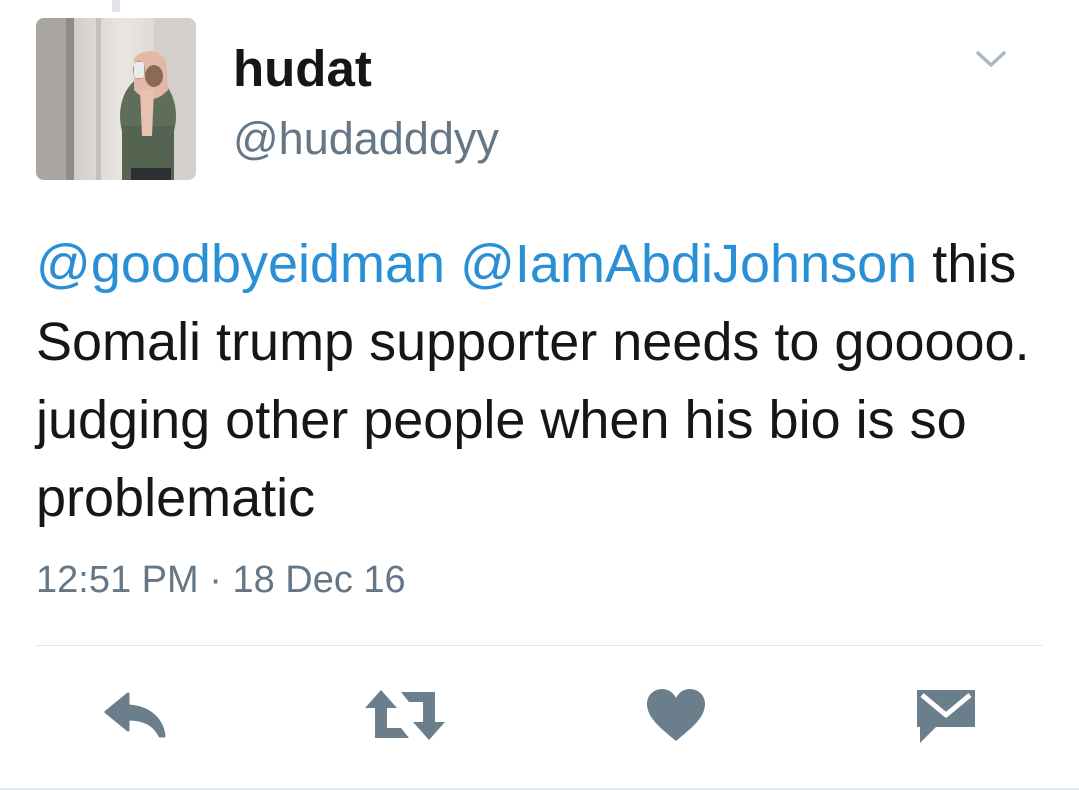 This screenshot has height=790, width=1079. Describe the element at coordinates (117, 580) in the screenshot. I see `tweet-time: 12:51 PM` at that location.